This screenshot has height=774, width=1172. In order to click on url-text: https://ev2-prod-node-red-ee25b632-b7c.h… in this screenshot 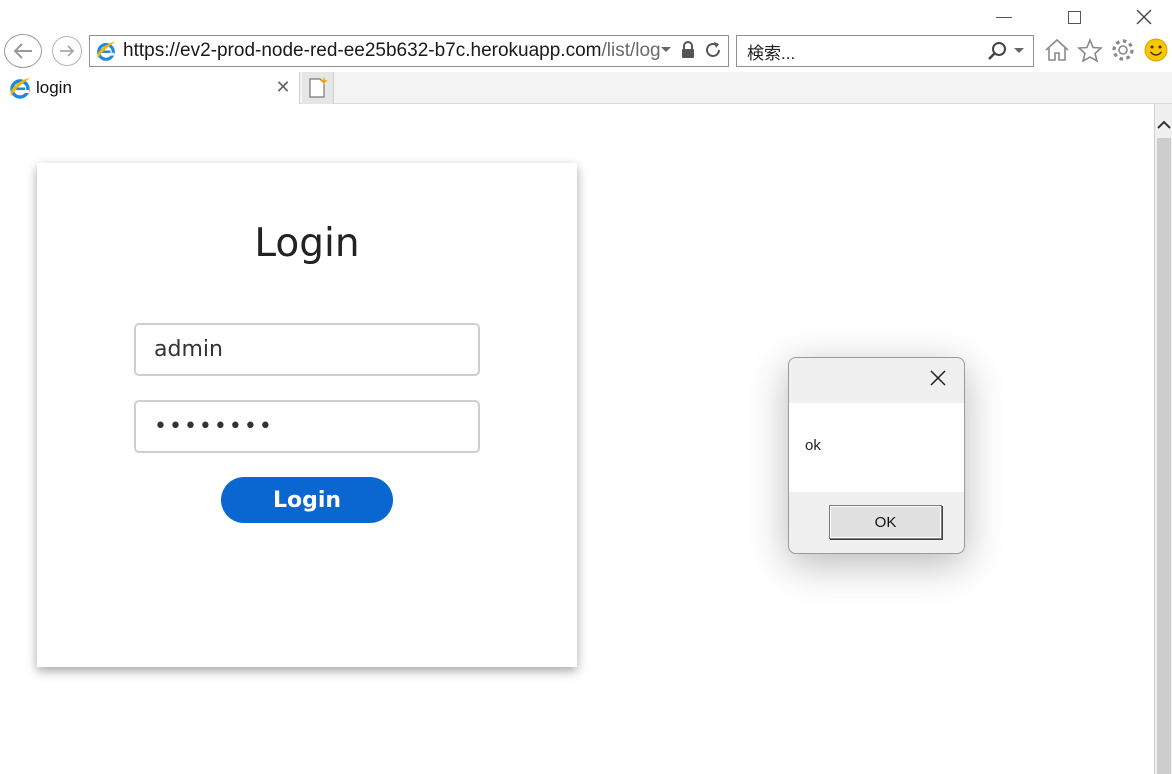, I will do `click(392, 51)`.